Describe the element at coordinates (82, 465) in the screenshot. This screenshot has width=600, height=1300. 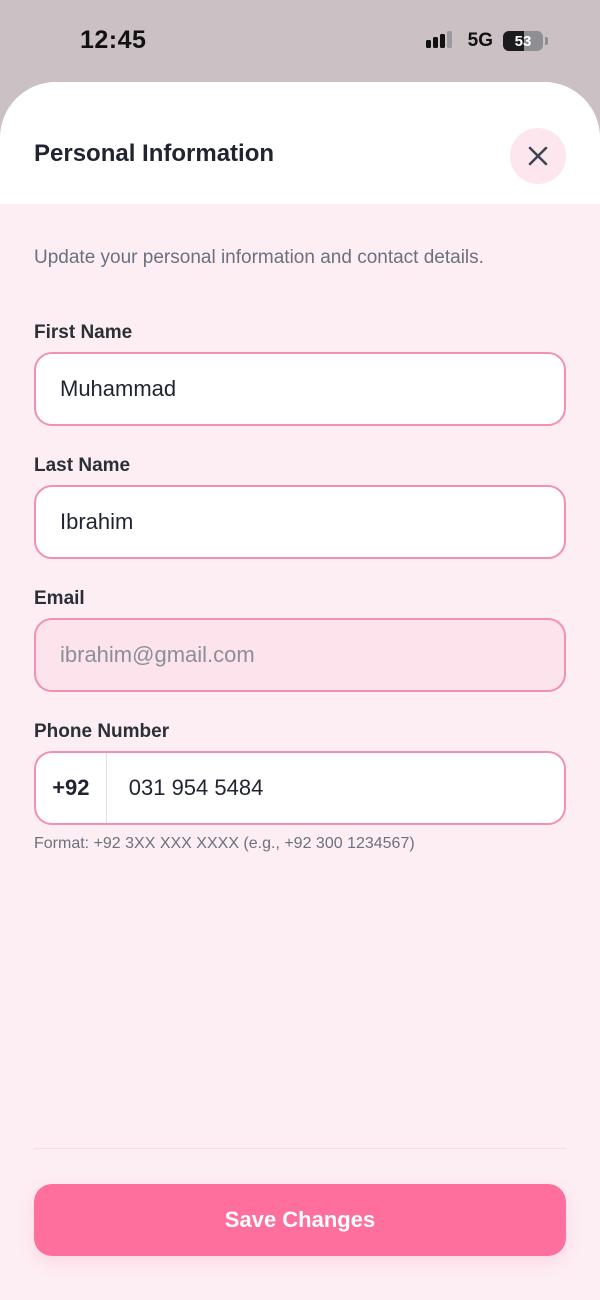
I see `last-name-label: Last Name` at that location.